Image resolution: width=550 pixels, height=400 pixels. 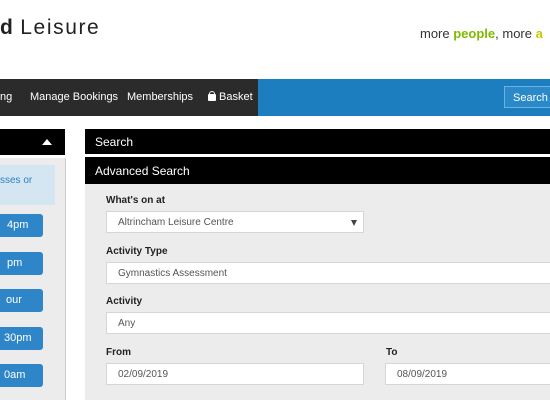 What do you see at coordinates (539, 33) in the screenshot?
I see `tagline-end: a` at bounding box center [539, 33].